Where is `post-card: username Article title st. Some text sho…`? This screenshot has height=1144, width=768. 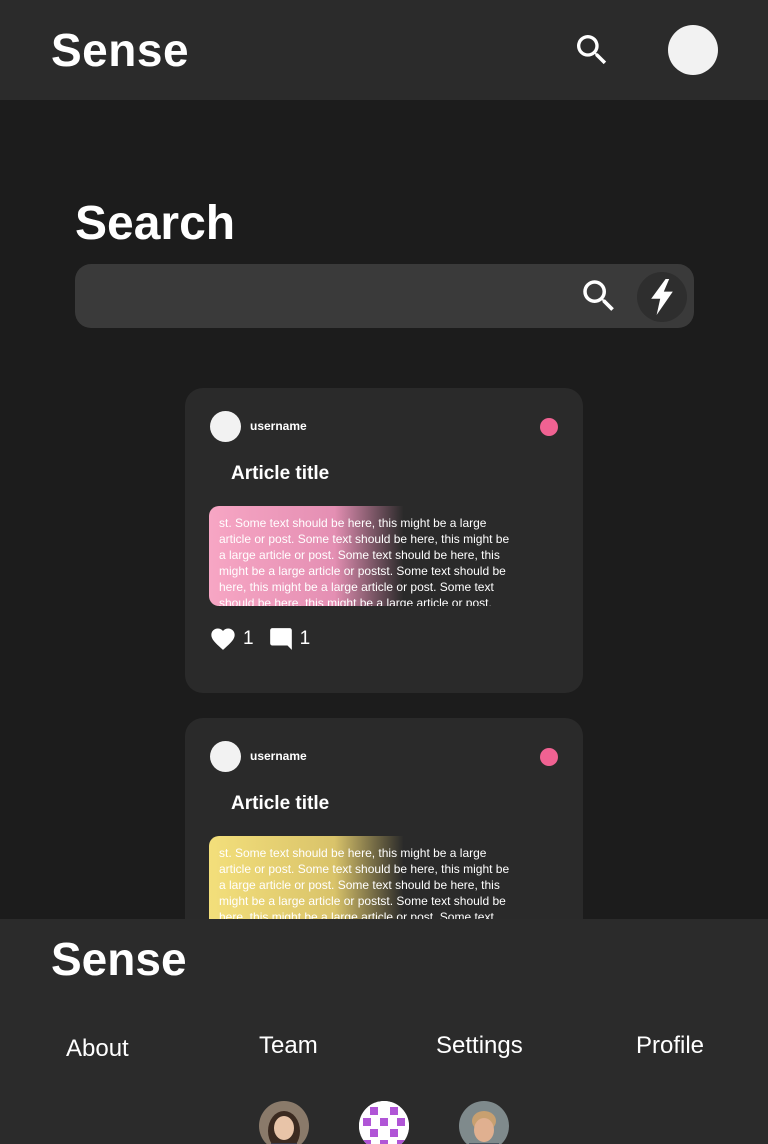
post-card: username Article title st. Some text sho… is located at coordinates (384, 540).